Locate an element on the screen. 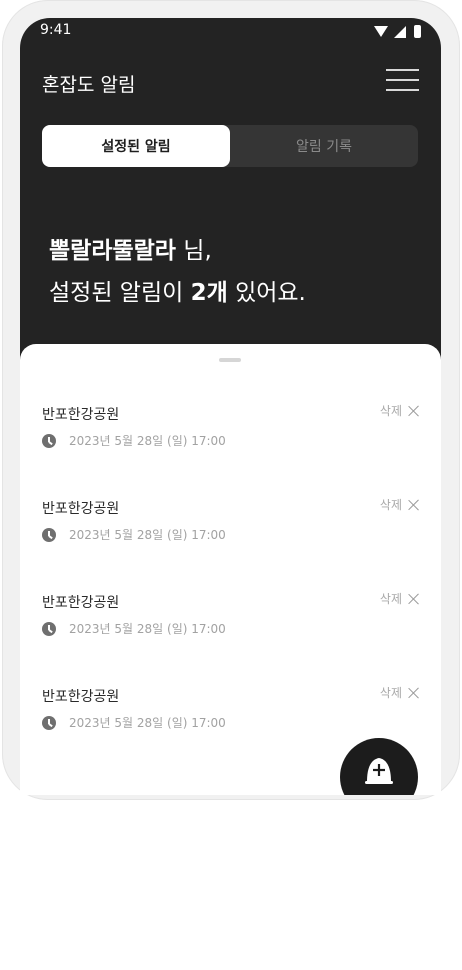  bell-add-icon is located at coordinates (379, 771).